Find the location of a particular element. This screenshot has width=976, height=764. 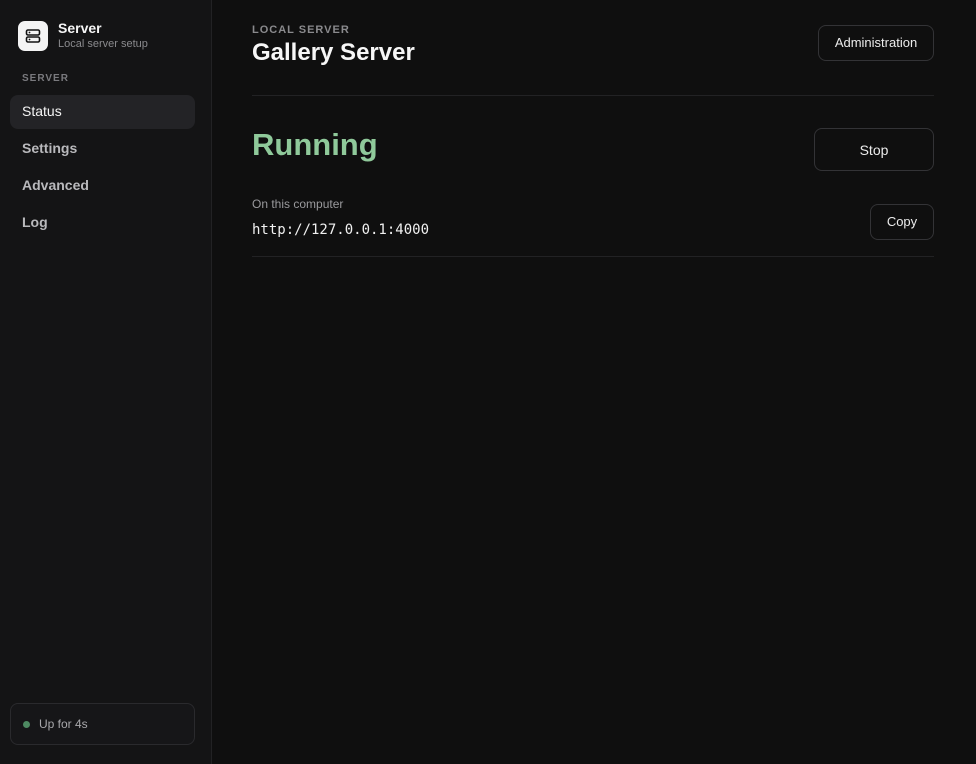

brand-title: Server is located at coordinates (80, 28).